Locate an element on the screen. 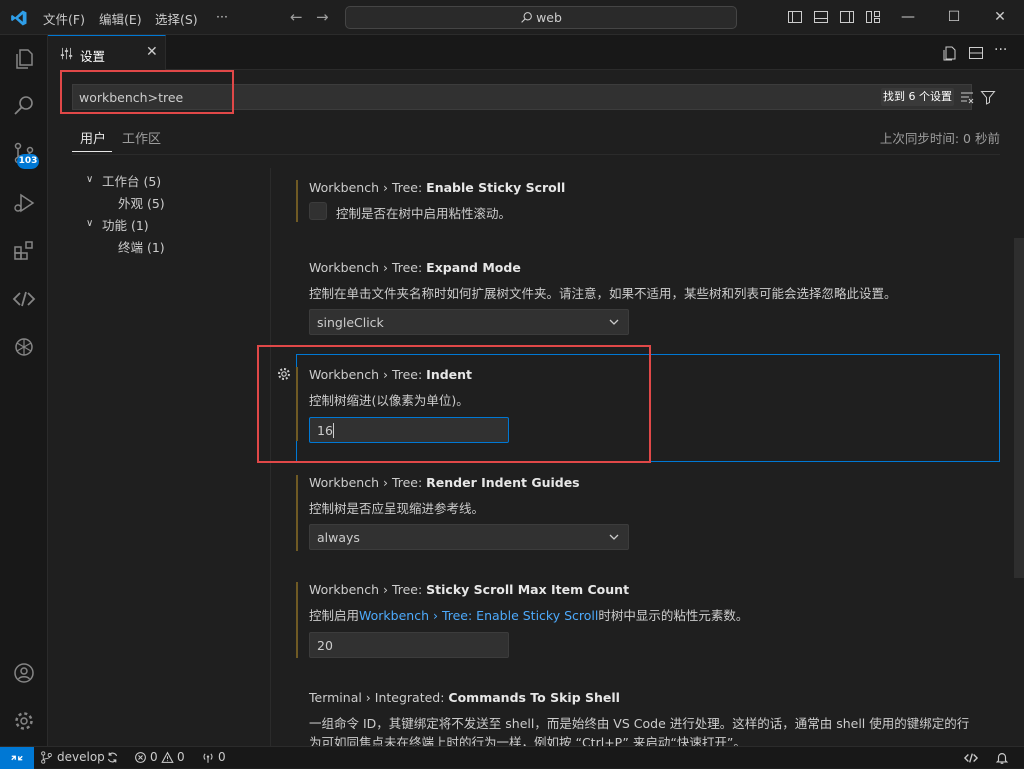 The height and width of the screenshot is (769, 1024). setting-name: Sticky Scroll Max Item Count is located at coordinates (528, 589).